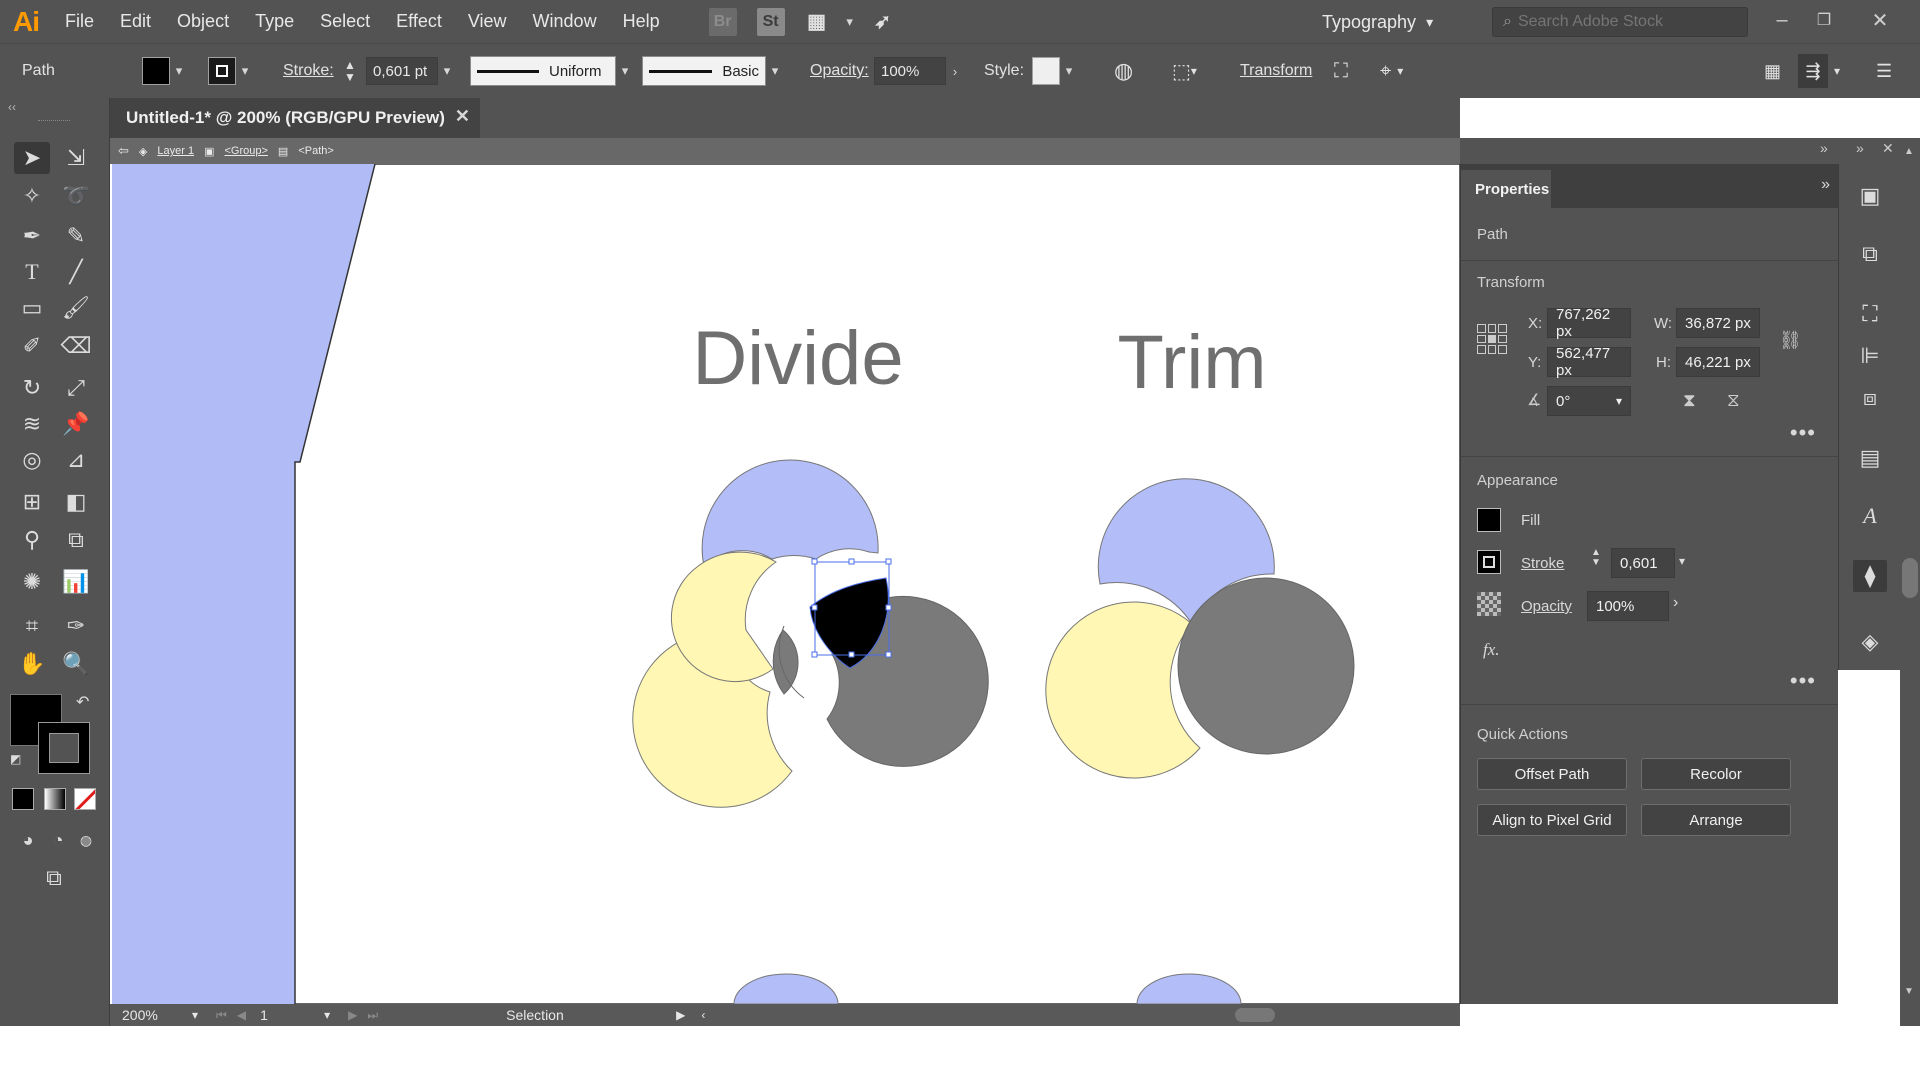 Image resolution: width=1920 pixels, height=1080 pixels. Describe the element at coordinates (221, 1015) in the screenshot. I see `first-artboard-icon: ⏮` at that location.